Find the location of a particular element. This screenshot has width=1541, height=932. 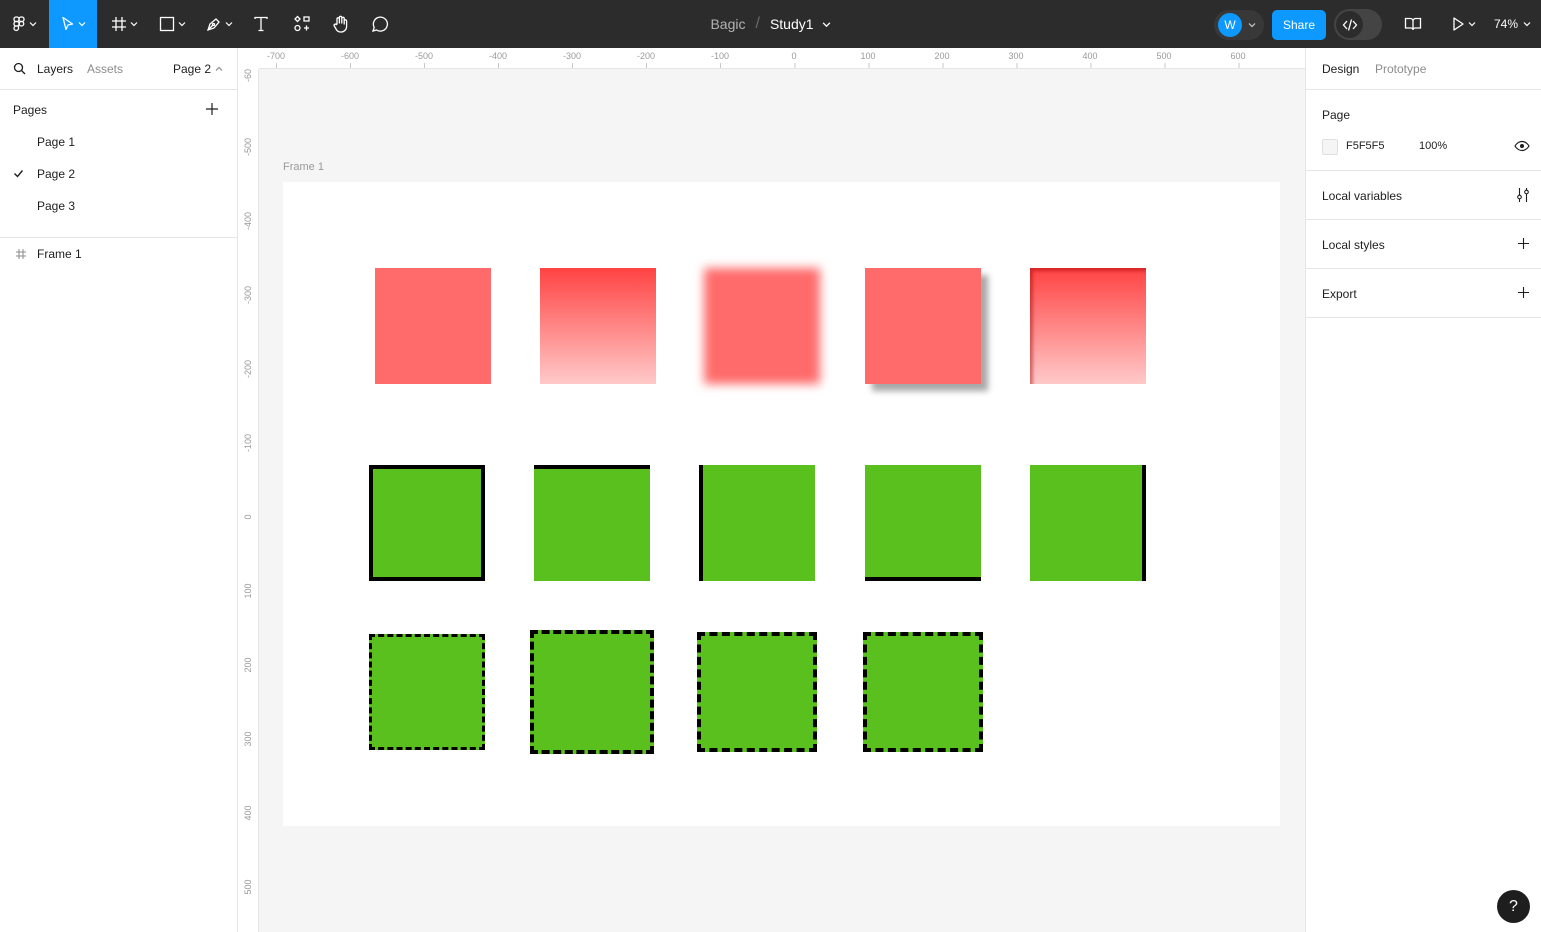

rect-dash-long is located at coordinates (923, 692).